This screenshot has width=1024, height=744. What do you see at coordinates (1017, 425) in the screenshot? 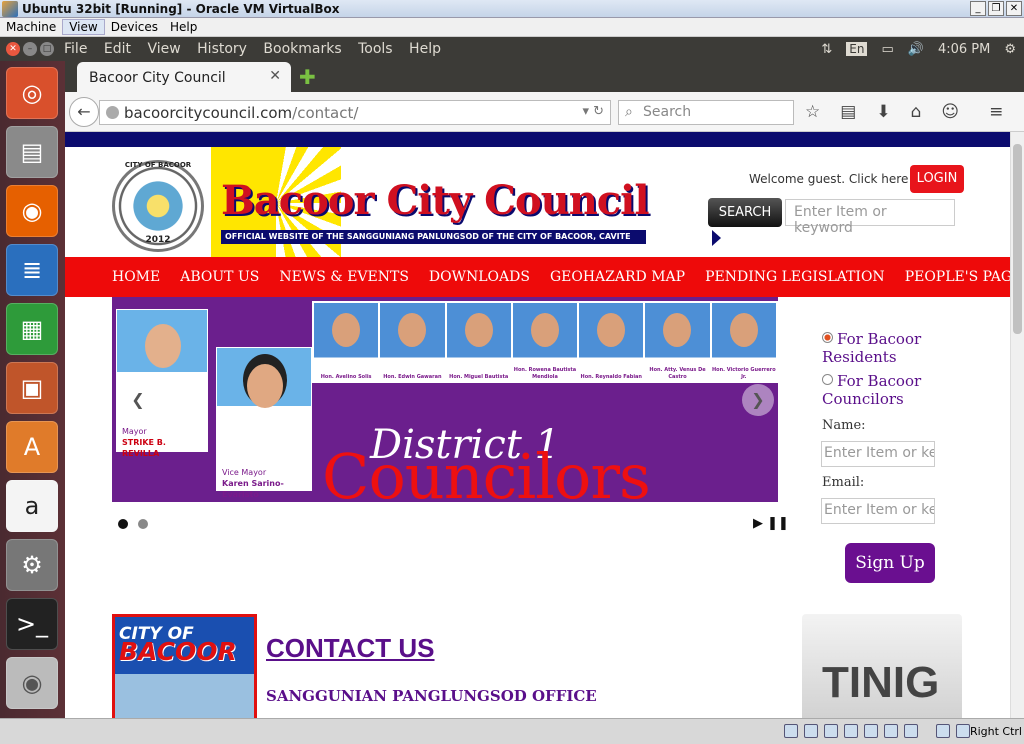
I see `page-scrollbar` at bounding box center [1017, 425].